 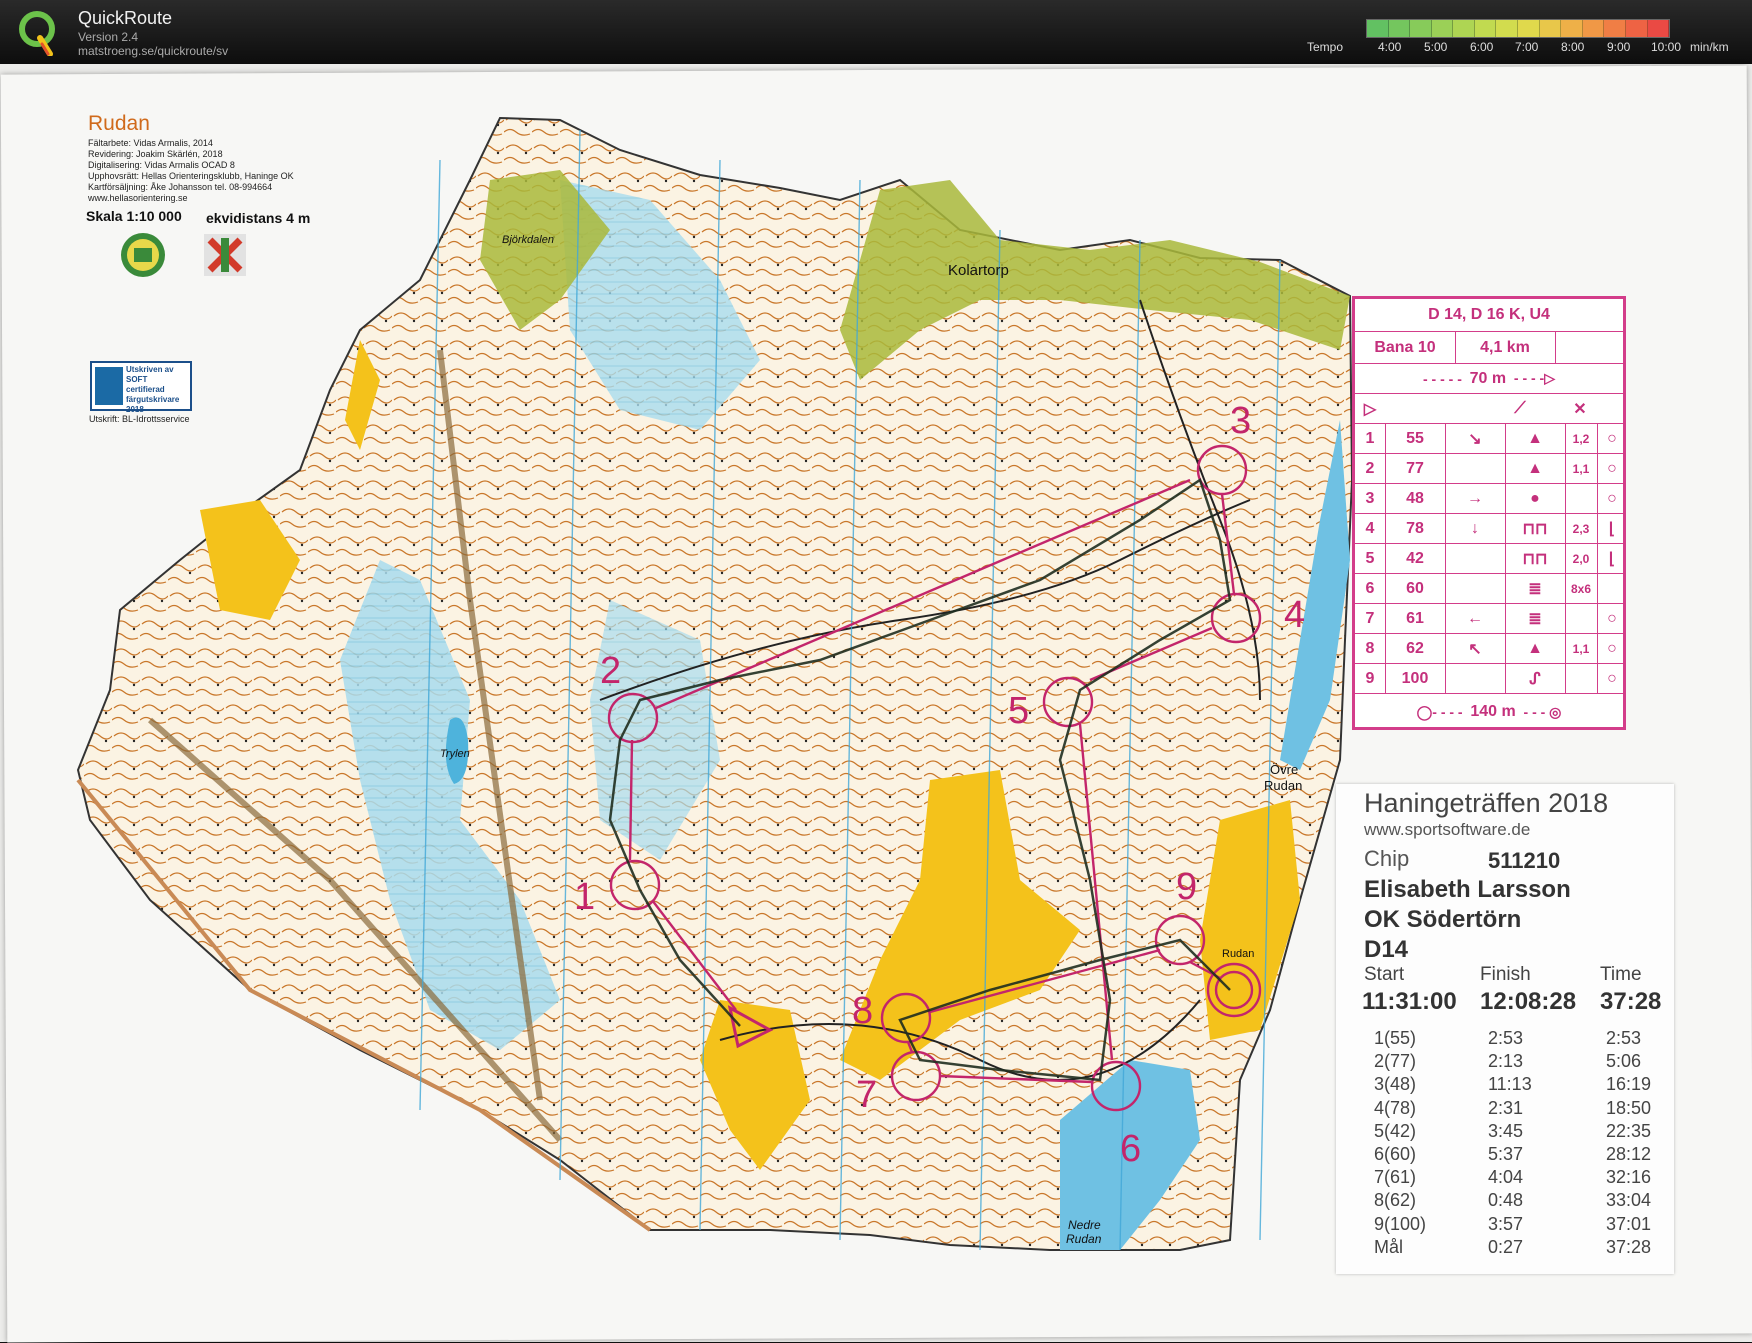 What do you see at coordinates (161, 165) in the screenshot?
I see `credit-line: Digitalisering: Vidas Armalis OCAD 8` at bounding box center [161, 165].